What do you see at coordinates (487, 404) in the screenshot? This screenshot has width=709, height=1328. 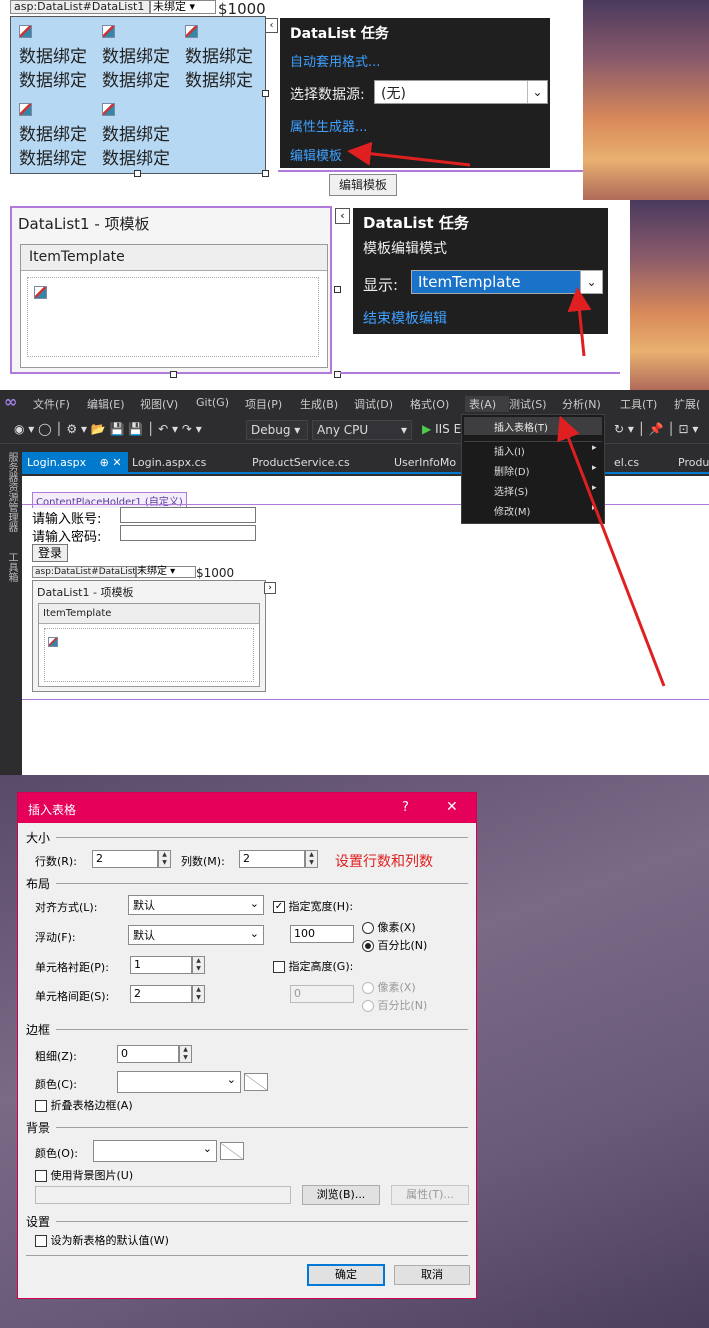 I see `menu-table: 表(A)` at bounding box center [487, 404].